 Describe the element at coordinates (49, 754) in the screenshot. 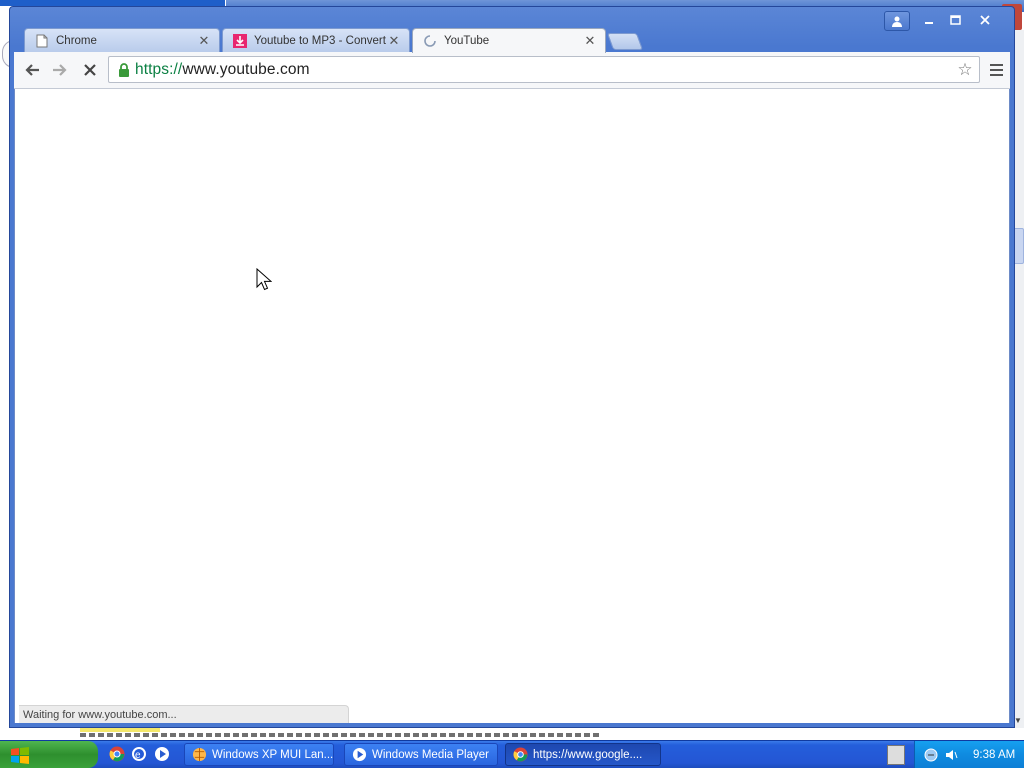

I see `start-button` at that location.